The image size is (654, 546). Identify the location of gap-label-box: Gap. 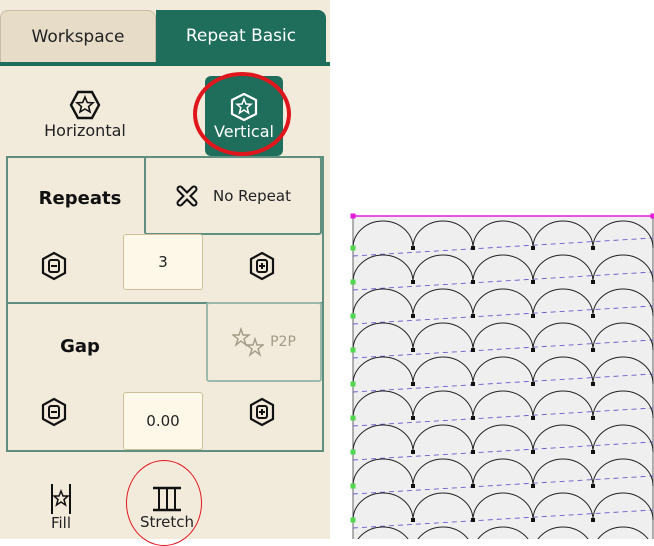
(80, 346).